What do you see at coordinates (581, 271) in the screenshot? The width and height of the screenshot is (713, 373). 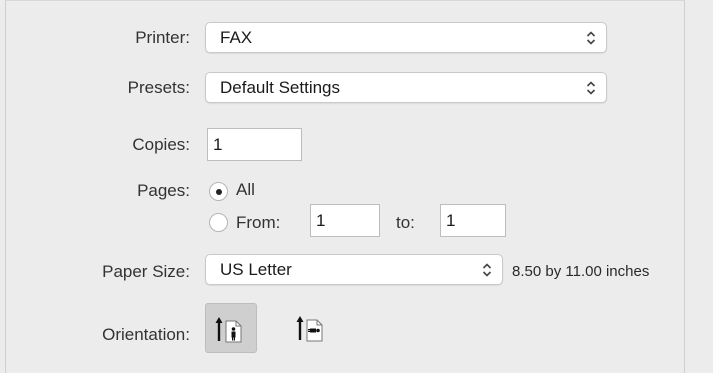 I see `paper-dimensions: 8.50 by 11.00 inches` at bounding box center [581, 271].